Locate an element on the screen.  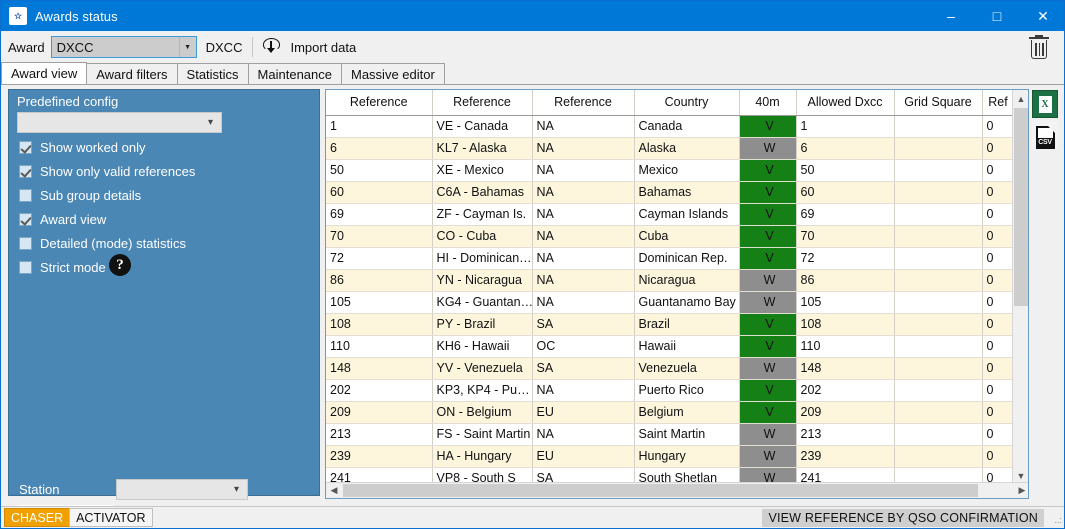
cell-allowed-dxcc: 1 is located at coordinates (845, 126).